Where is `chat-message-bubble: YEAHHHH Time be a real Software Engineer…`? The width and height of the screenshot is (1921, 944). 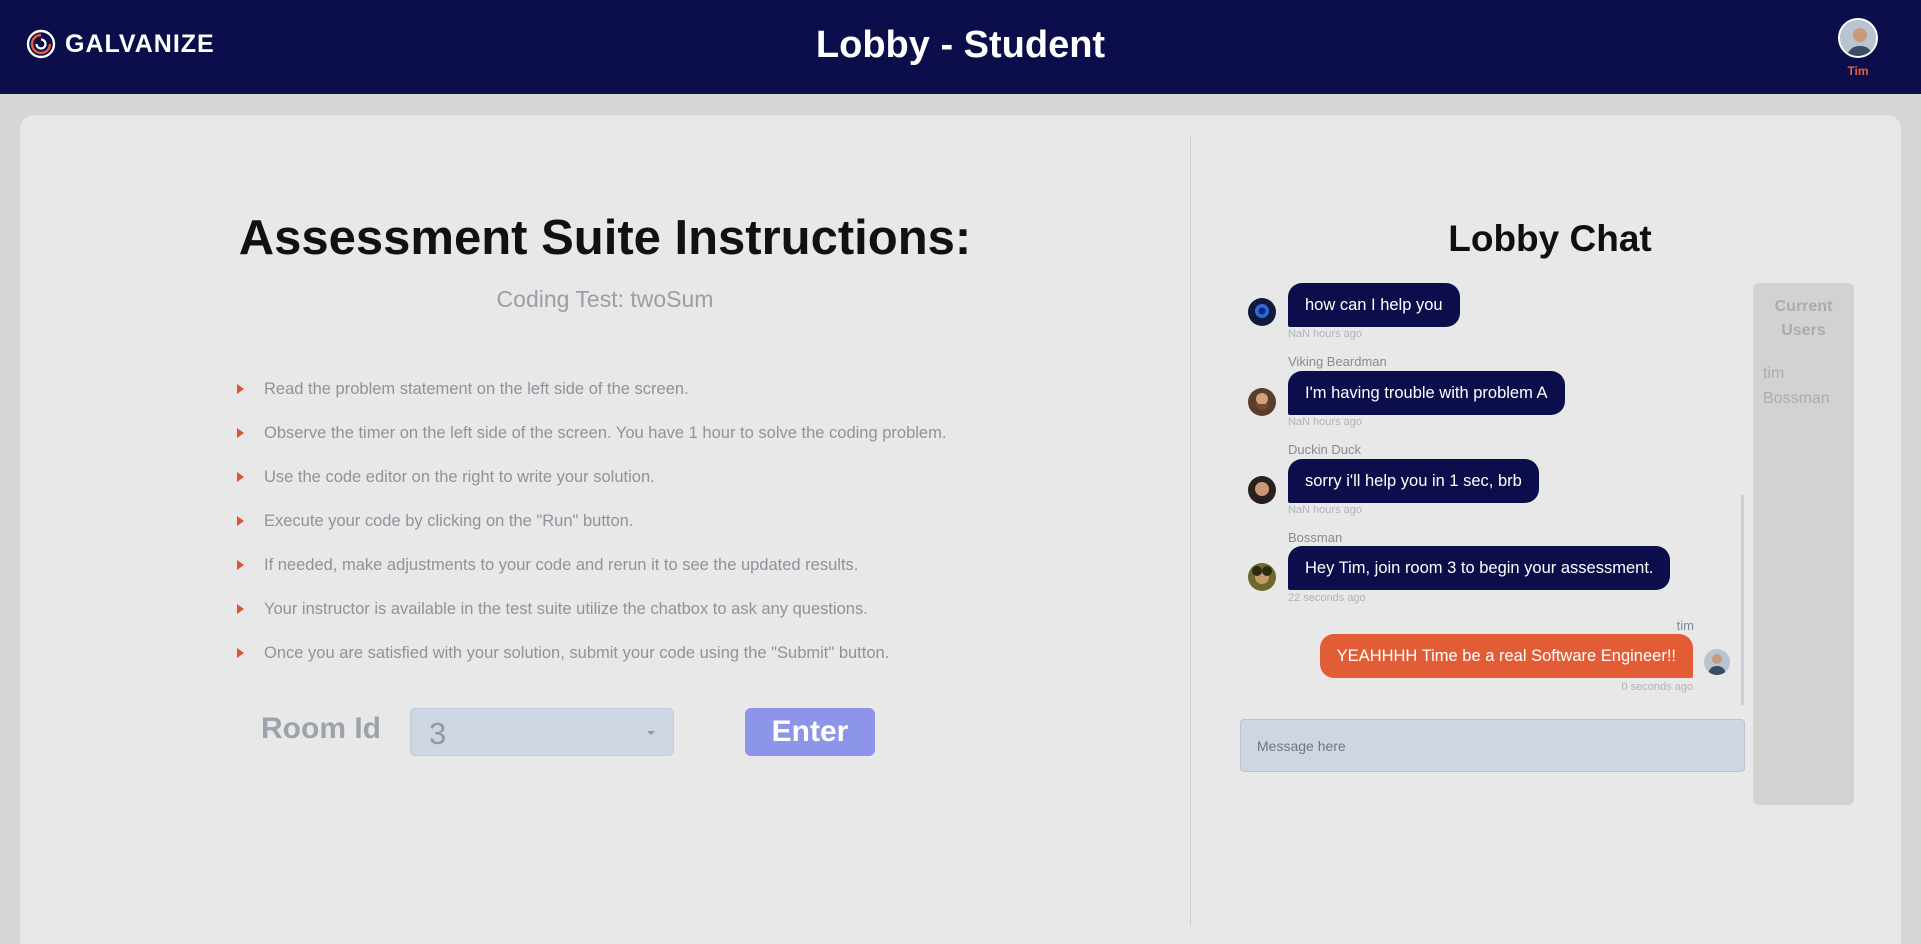
chat-message-bubble: YEAHHHH Time be a real Software Engineer… is located at coordinates (1506, 656).